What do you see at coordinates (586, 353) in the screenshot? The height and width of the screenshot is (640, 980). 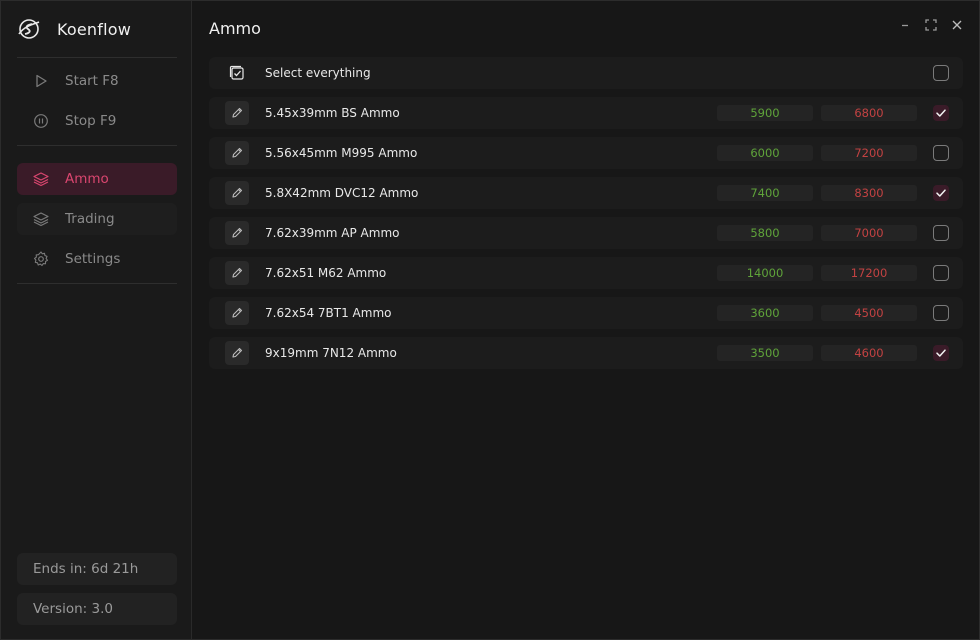 I see `ammo-row: 9x19mm 7N12 Ammo 3500 4600` at bounding box center [586, 353].